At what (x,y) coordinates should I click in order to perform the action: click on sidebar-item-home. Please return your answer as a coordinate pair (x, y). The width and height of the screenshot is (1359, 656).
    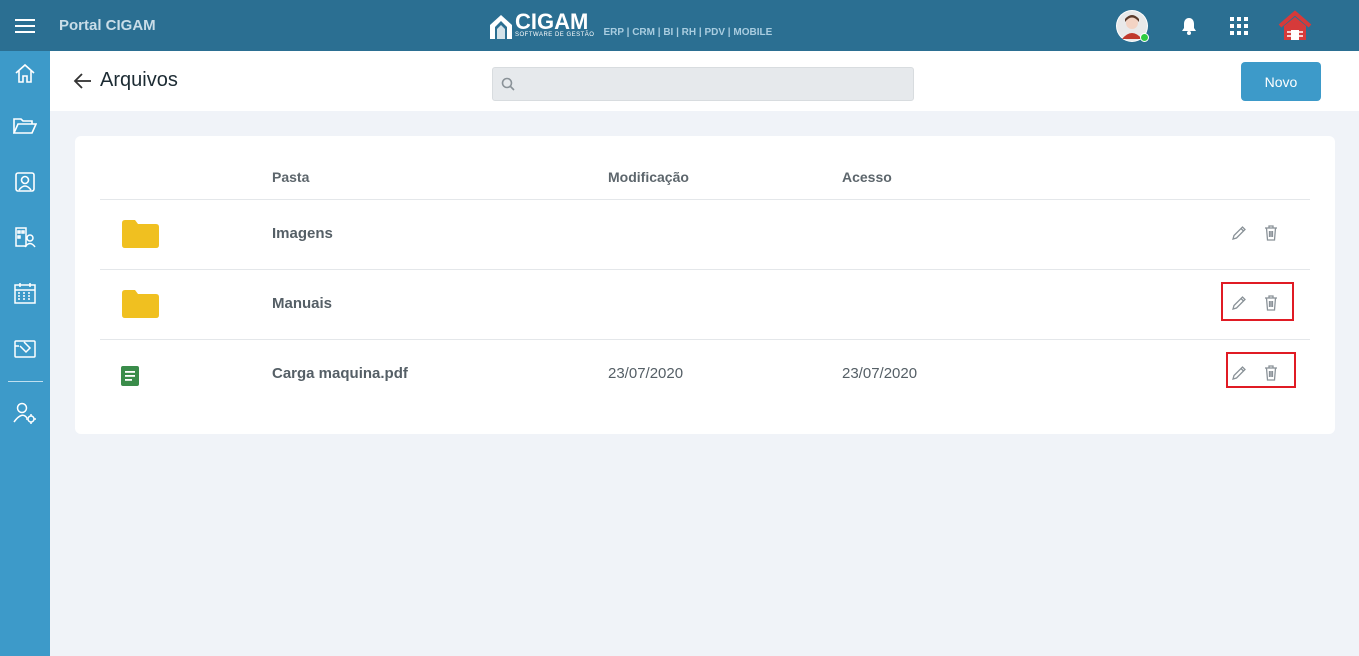
    Looking at the image, I should click on (25, 73).